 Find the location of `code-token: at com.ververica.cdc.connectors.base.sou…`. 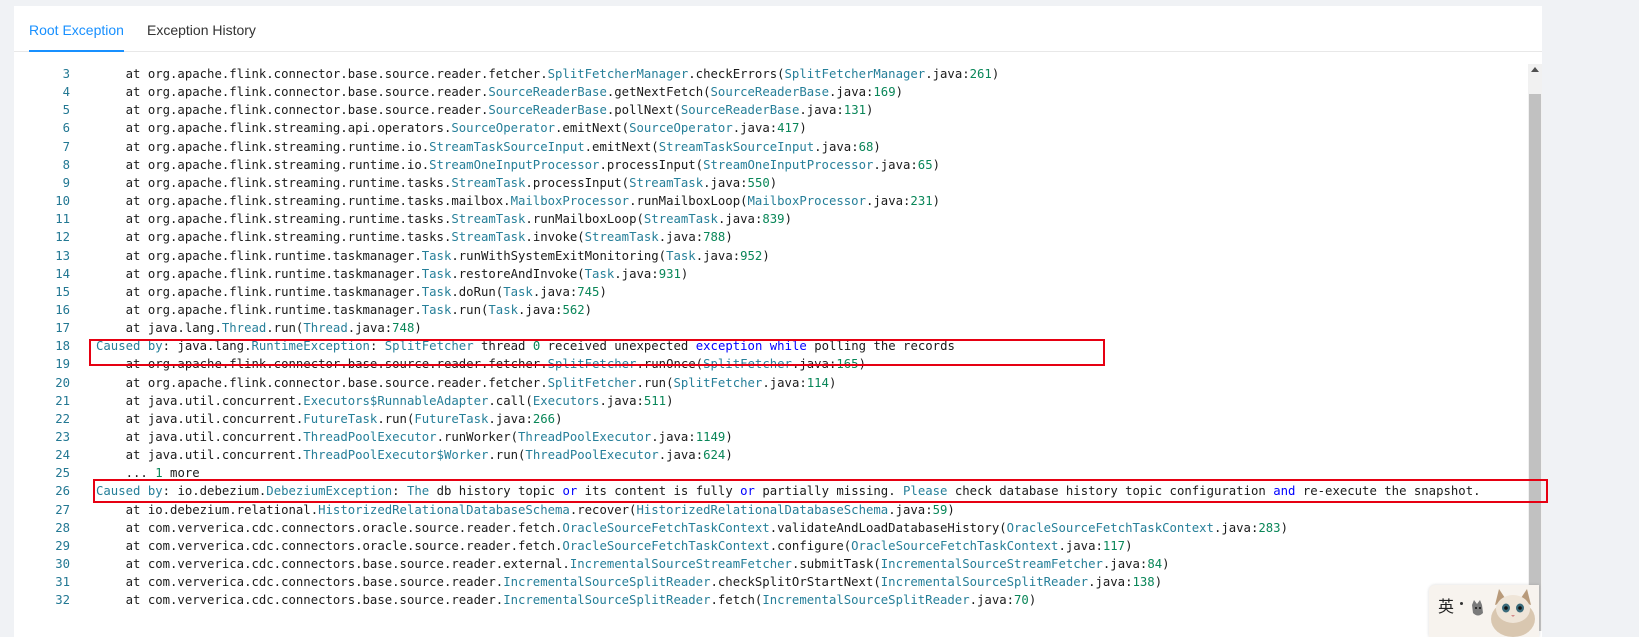

code-token: at com.ververica.cdc.connectors.base.sou… is located at coordinates (333, 564).